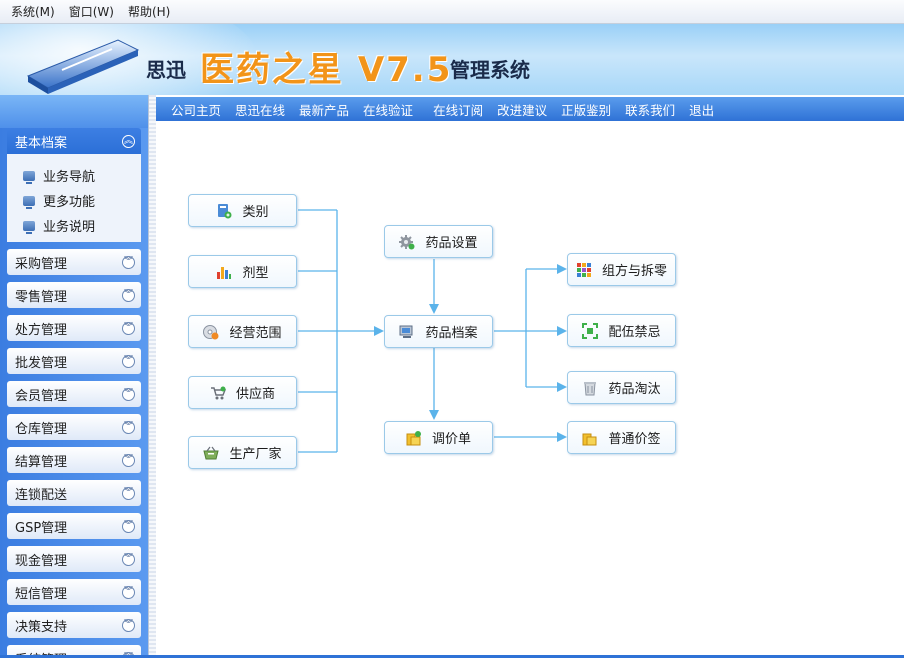 Image resolution: width=904 pixels, height=658 pixels. What do you see at coordinates (407, 241) in the screenshot?
I see `gear-icon` at bounding box center [407, 241].